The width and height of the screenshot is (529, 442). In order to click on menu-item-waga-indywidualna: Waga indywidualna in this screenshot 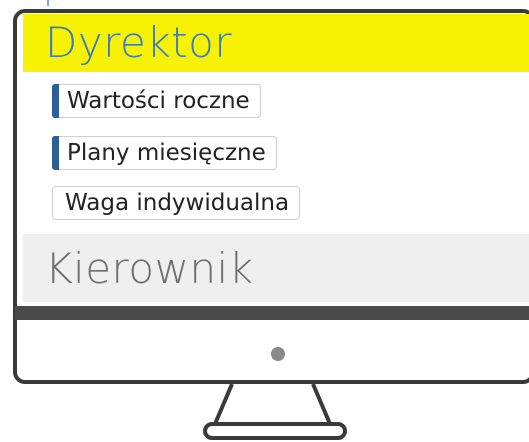, I will do `click(176, 203)`.